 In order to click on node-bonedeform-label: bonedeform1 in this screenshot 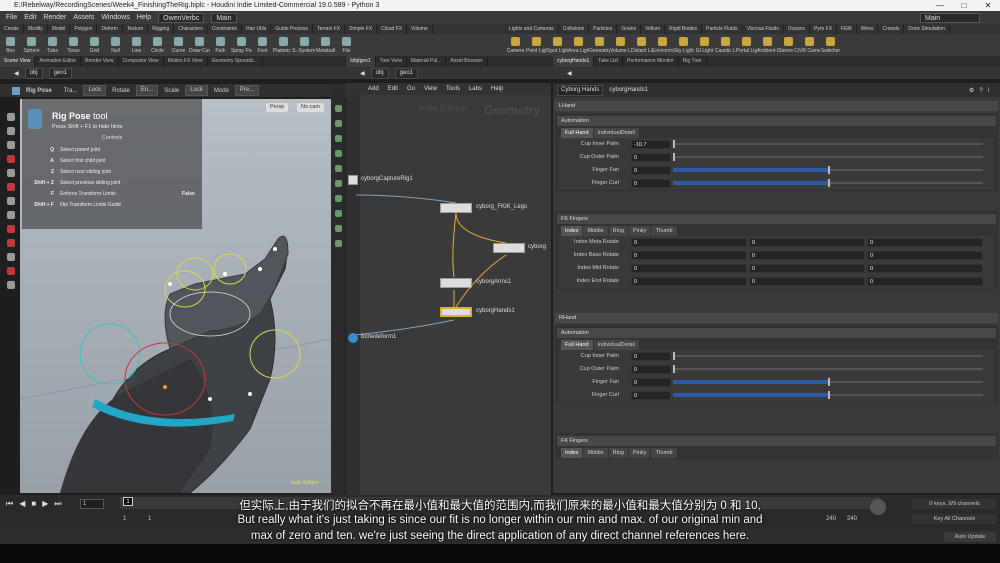, I will do `click(378, 337)`.